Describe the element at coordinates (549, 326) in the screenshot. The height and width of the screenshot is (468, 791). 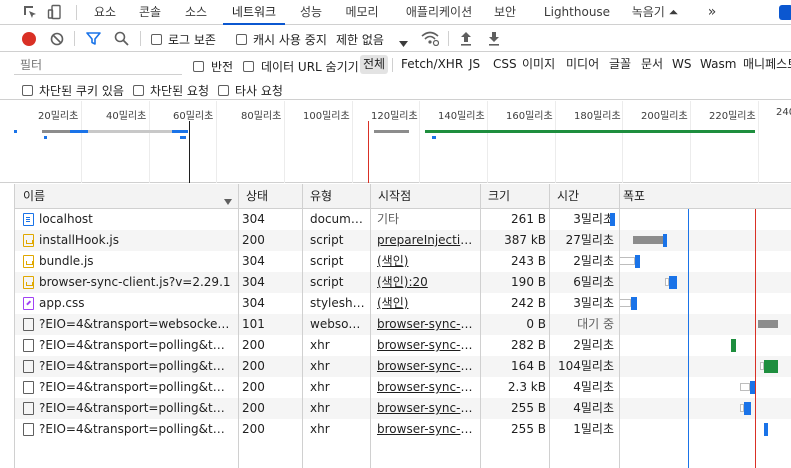
I see `column-divider` at that location.